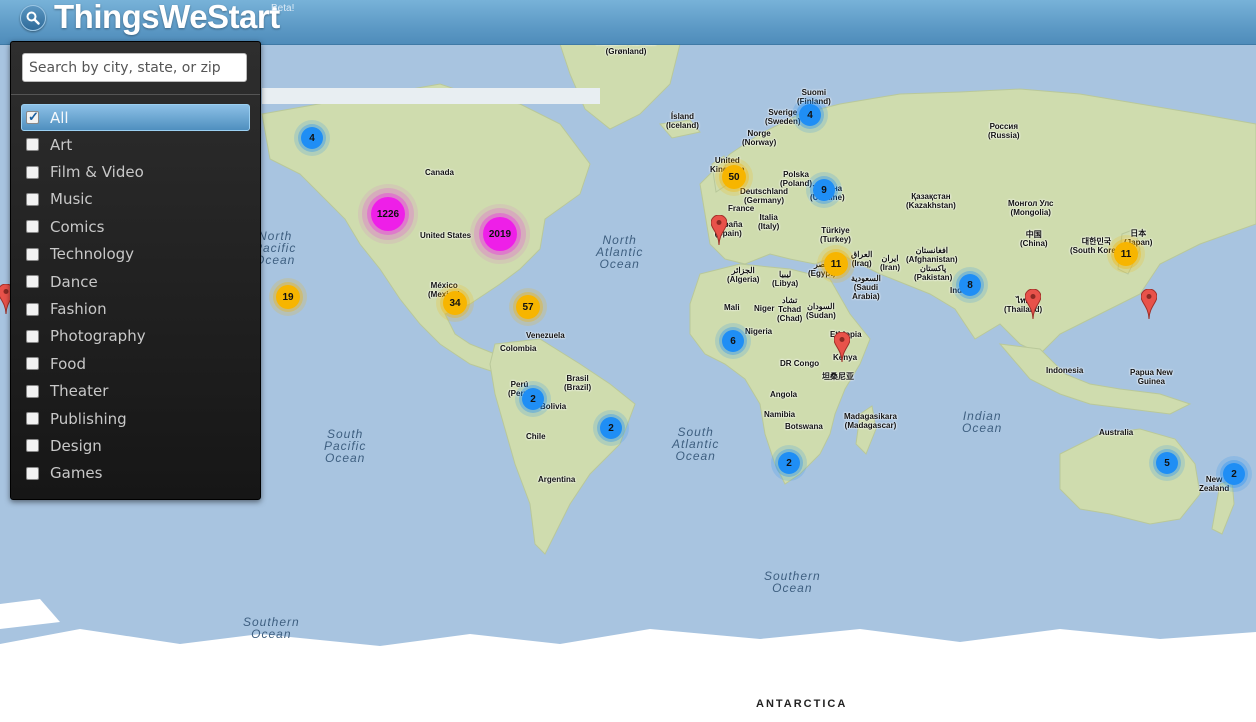  I want to click on category-item-music: Music, so click(135, 199).